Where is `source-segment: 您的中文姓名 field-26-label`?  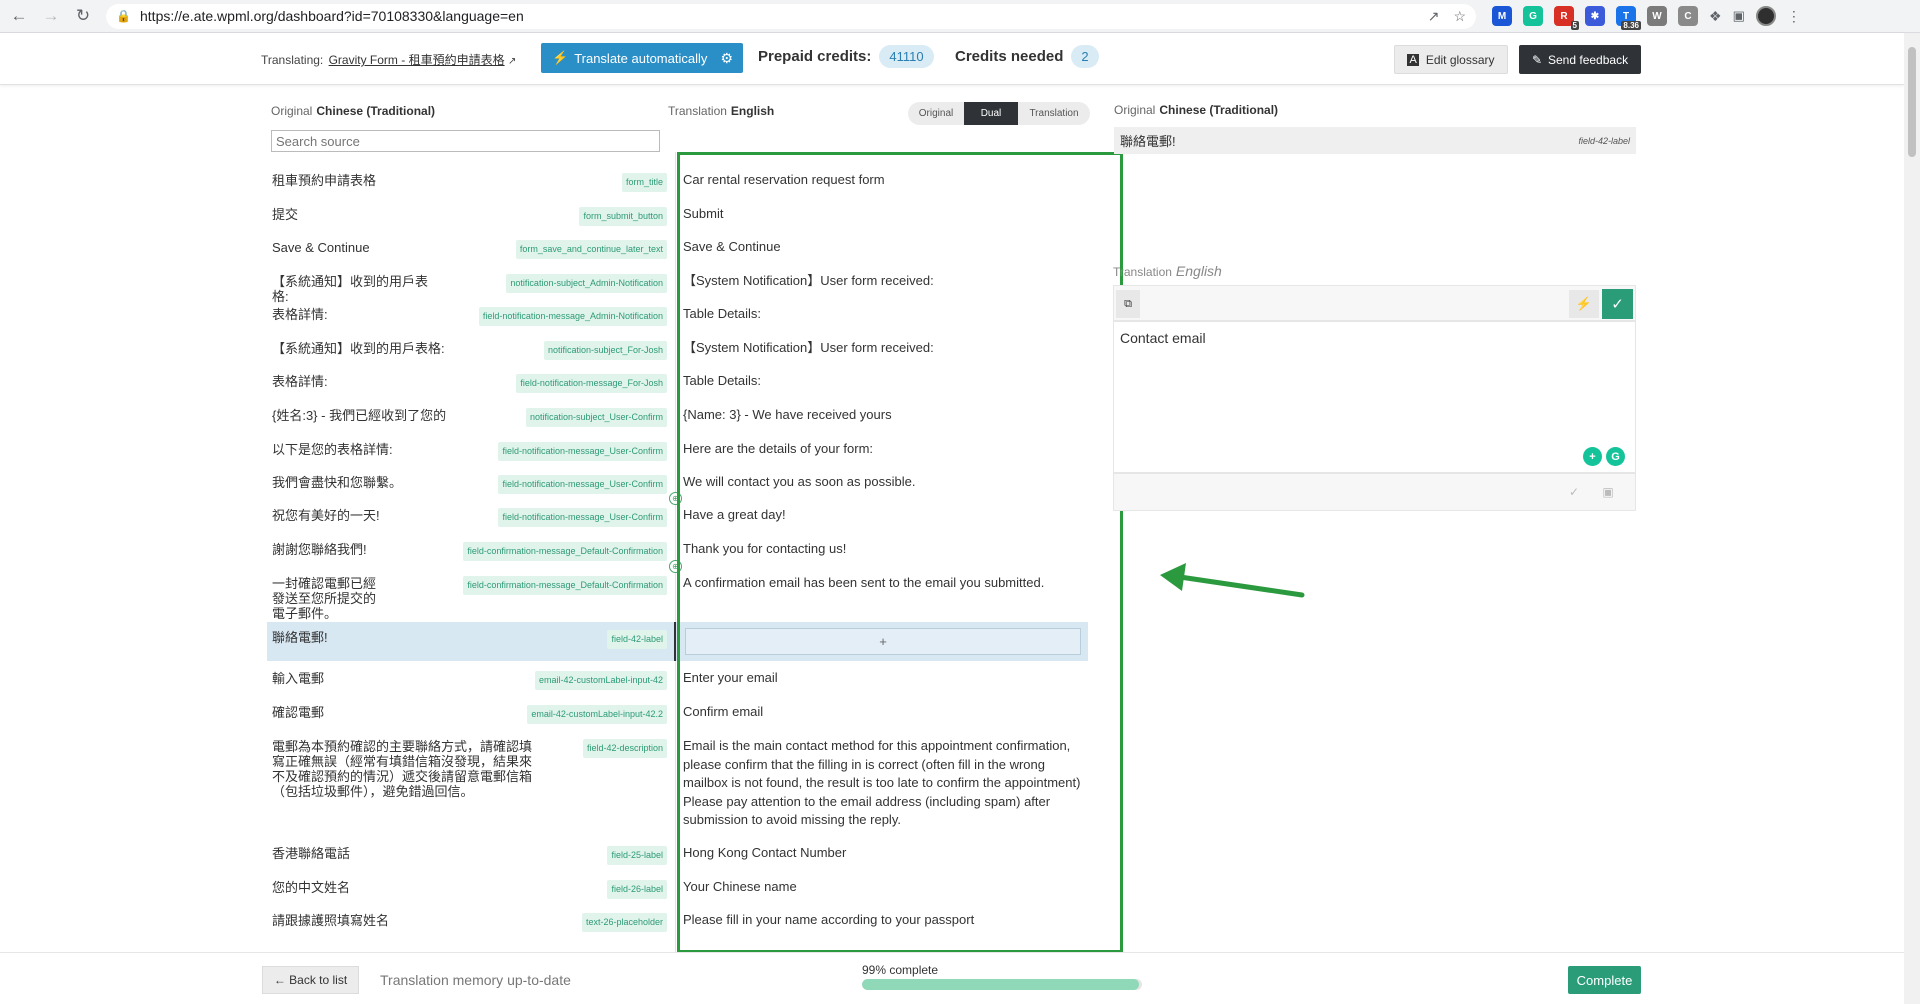
source-segment: 您的中文姓名 field-26-label is located at coordinates (469, 889).